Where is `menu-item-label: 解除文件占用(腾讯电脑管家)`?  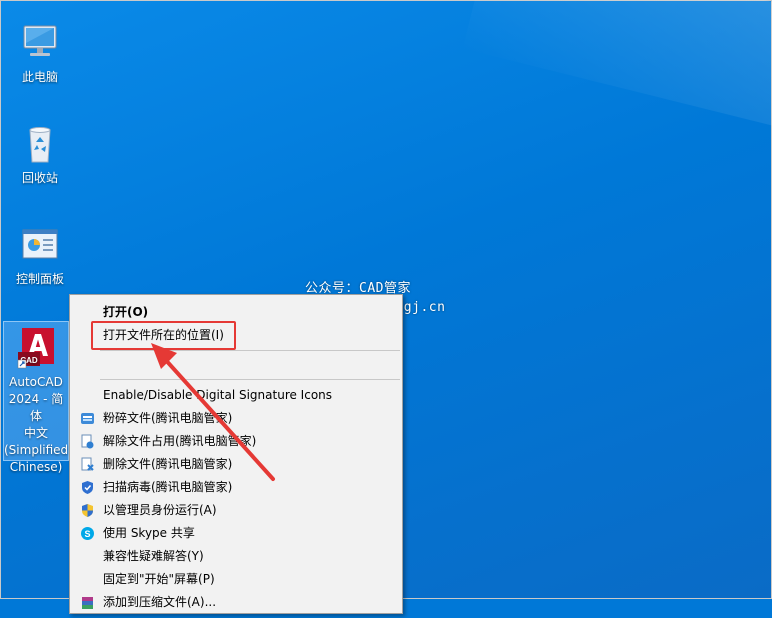
menu-item-label: 解除文件占用(腾讯电脑管家) is located at coordinates (180, 441).